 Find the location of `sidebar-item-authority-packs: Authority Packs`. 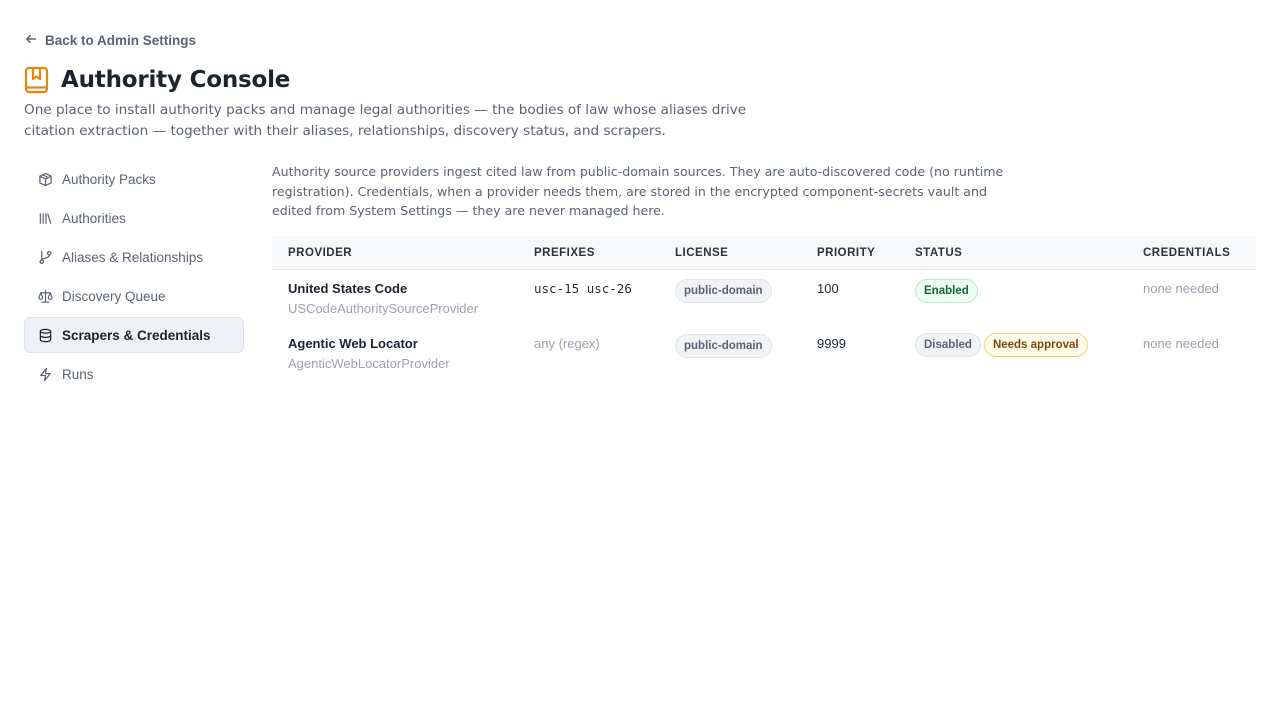

sidebar-item-authority-packs: Authority Packs is located at coordinates (134, 179).